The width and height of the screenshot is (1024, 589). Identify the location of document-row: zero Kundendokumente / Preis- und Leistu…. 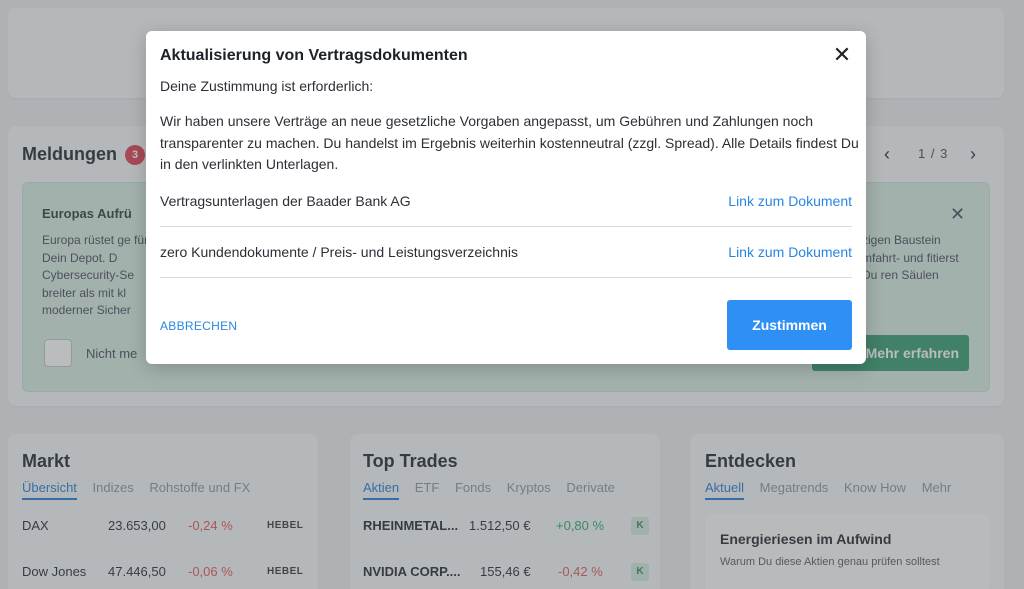
(506, 261).